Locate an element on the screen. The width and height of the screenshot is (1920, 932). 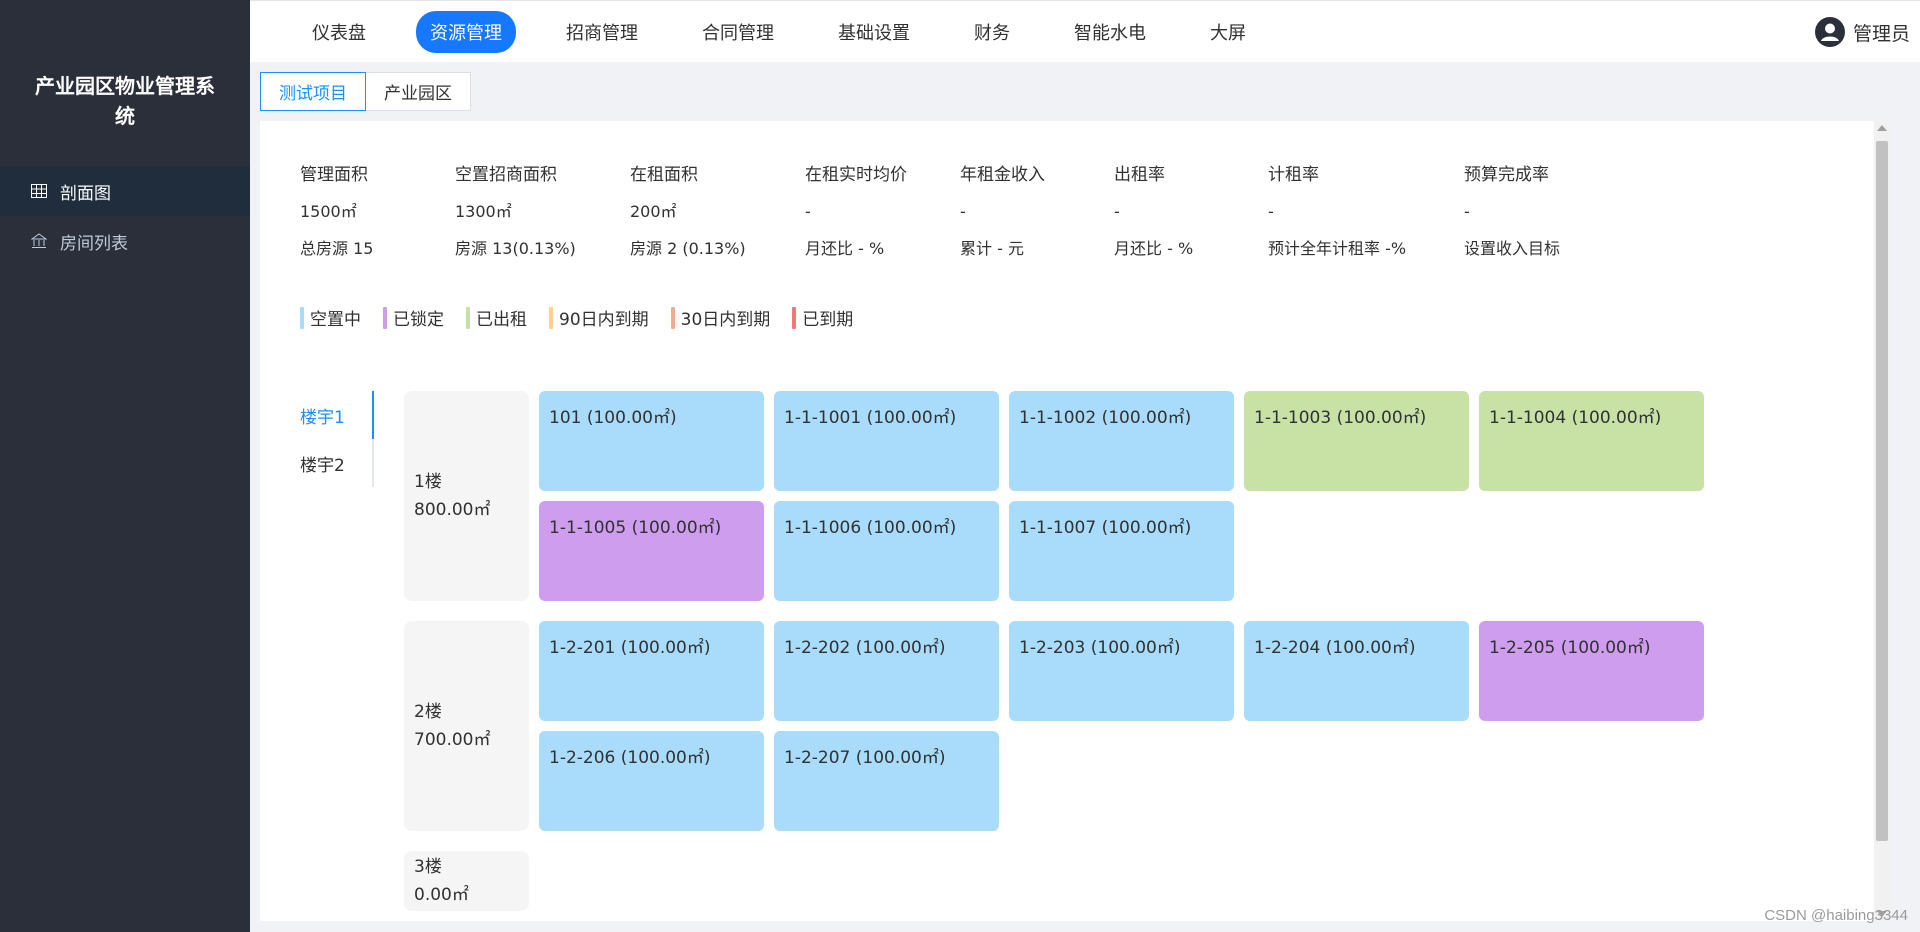
stat-column: 空置招商面积 1300㎡房源 13(0.13%) is located at coordinates (515, 211).